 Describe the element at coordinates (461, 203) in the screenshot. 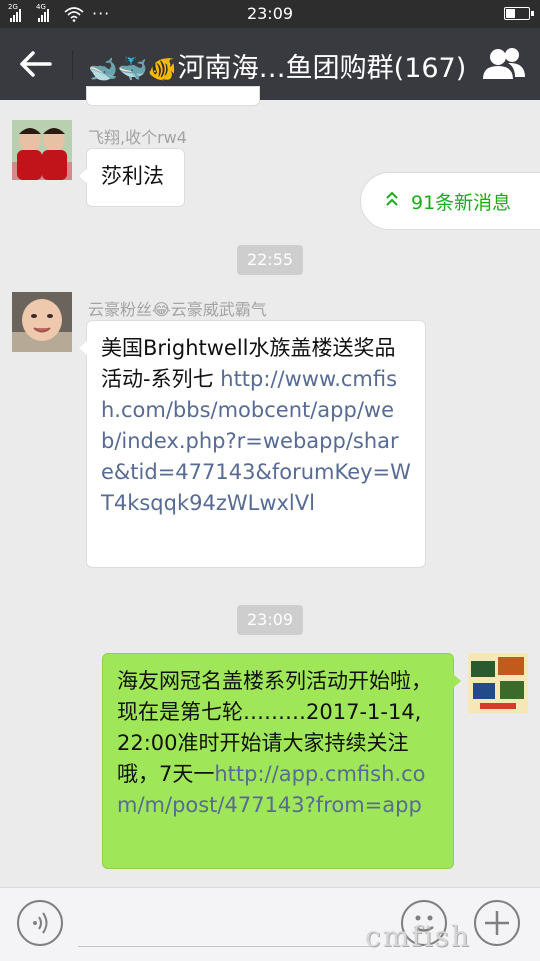

I see `unread-count-label: 91条新消息` at that location.